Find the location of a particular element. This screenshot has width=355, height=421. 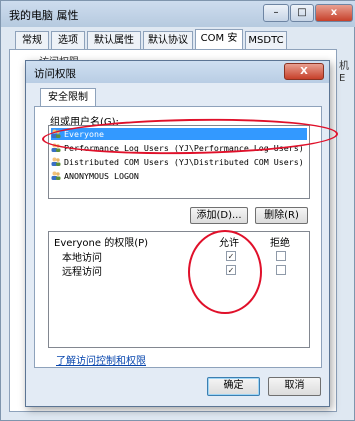

tab-security-limits: 安全限制 is located at coordinates (68, 97).